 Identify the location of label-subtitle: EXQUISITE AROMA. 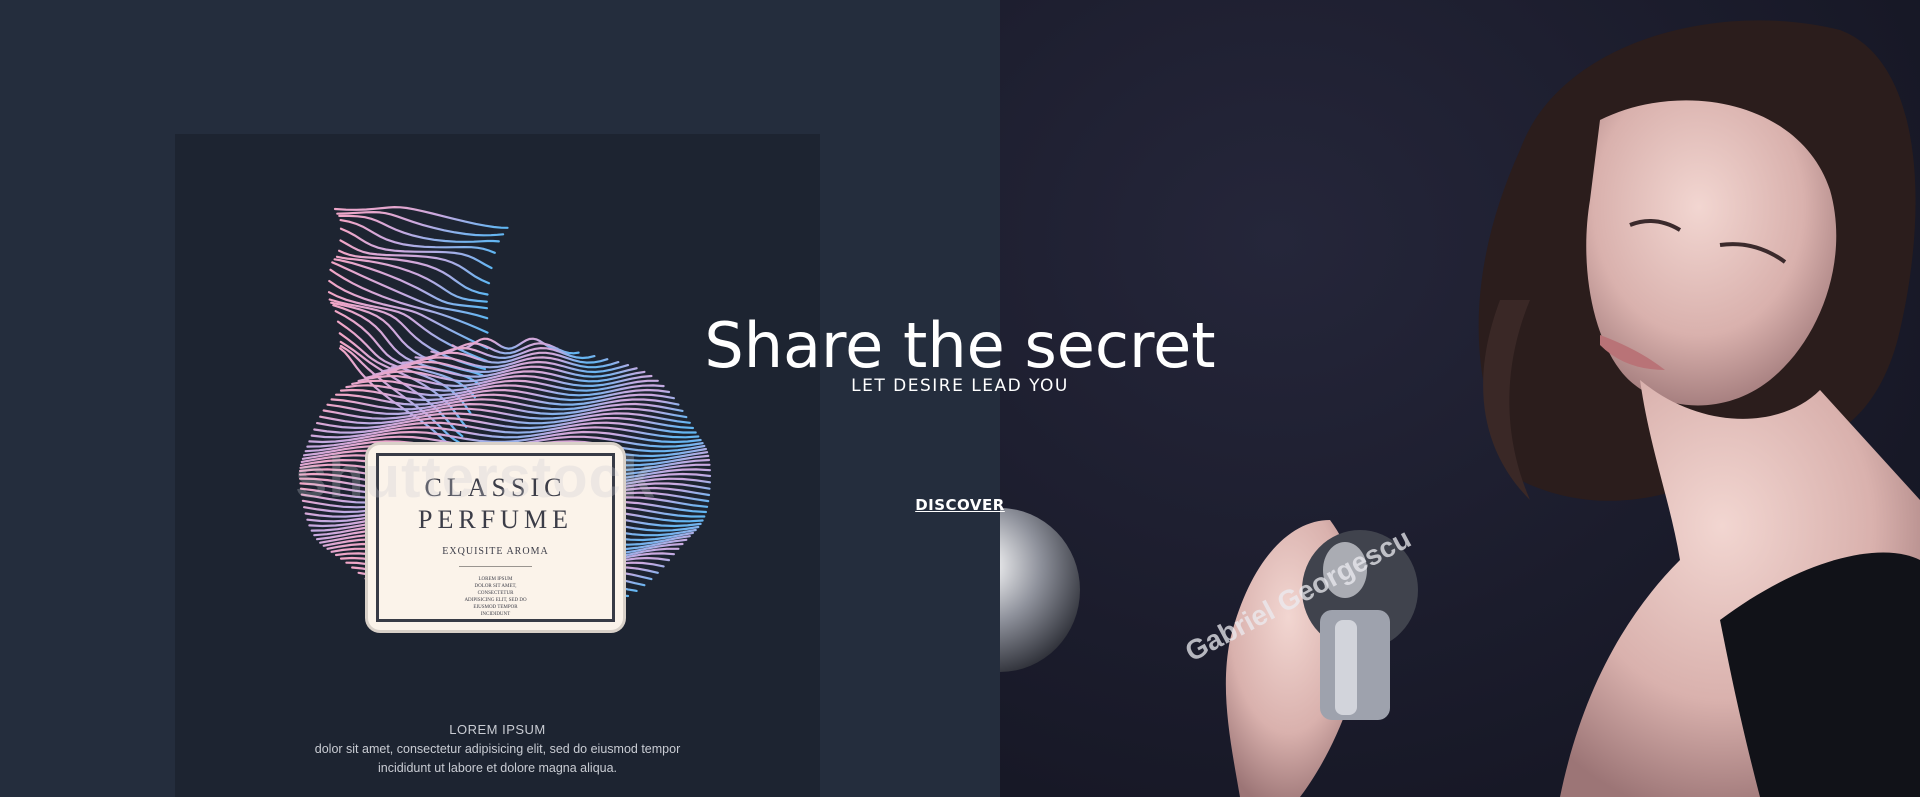
(495, 551).